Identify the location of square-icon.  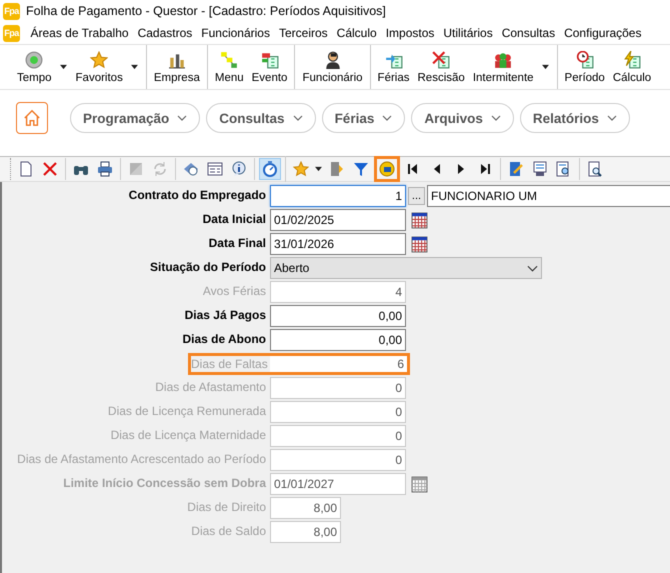
(136, 169).